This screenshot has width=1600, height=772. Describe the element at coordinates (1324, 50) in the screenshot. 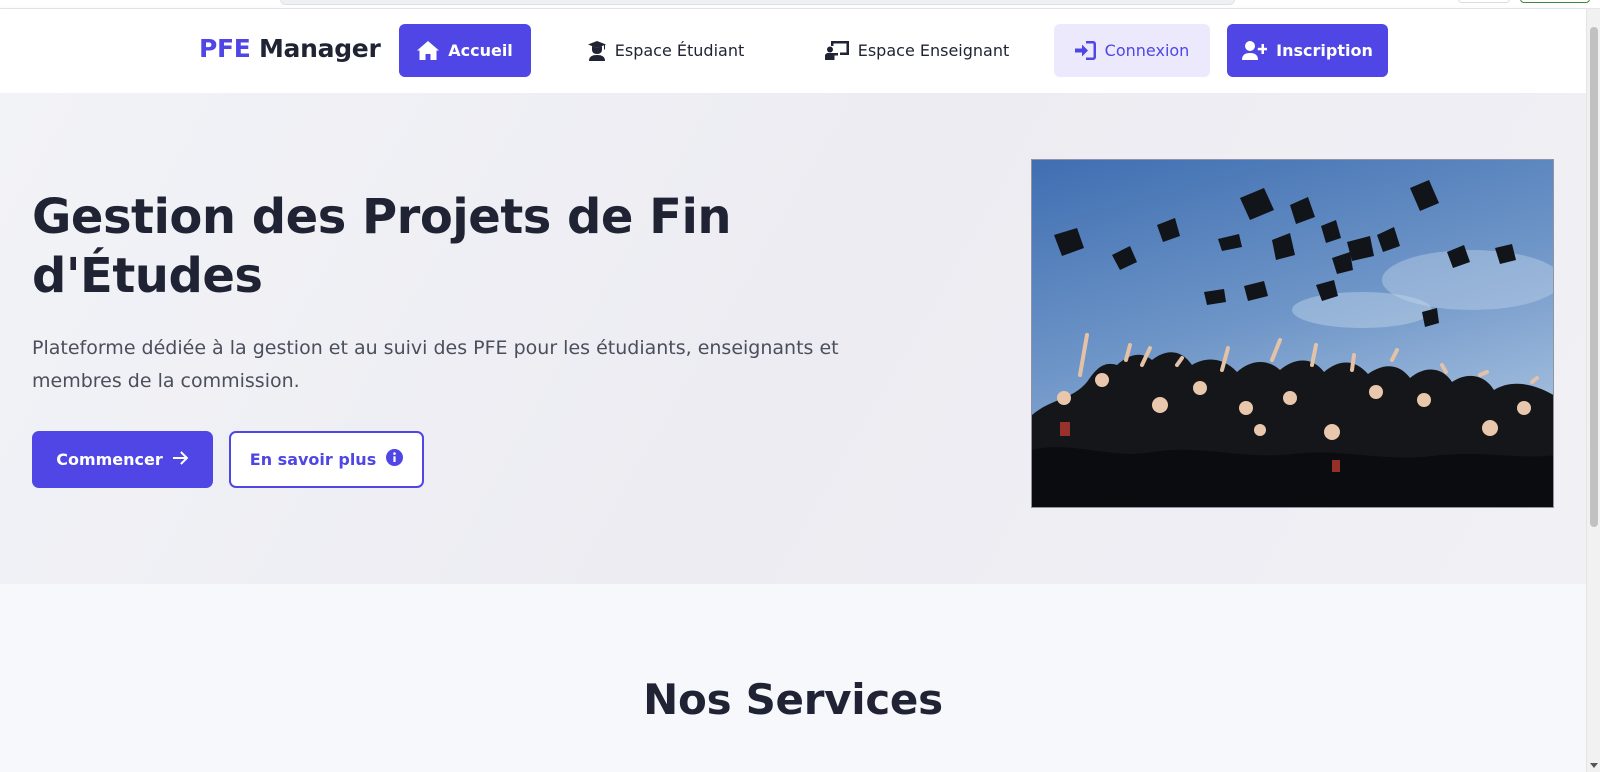

I see `nav-register-label: Inscription` at that location.